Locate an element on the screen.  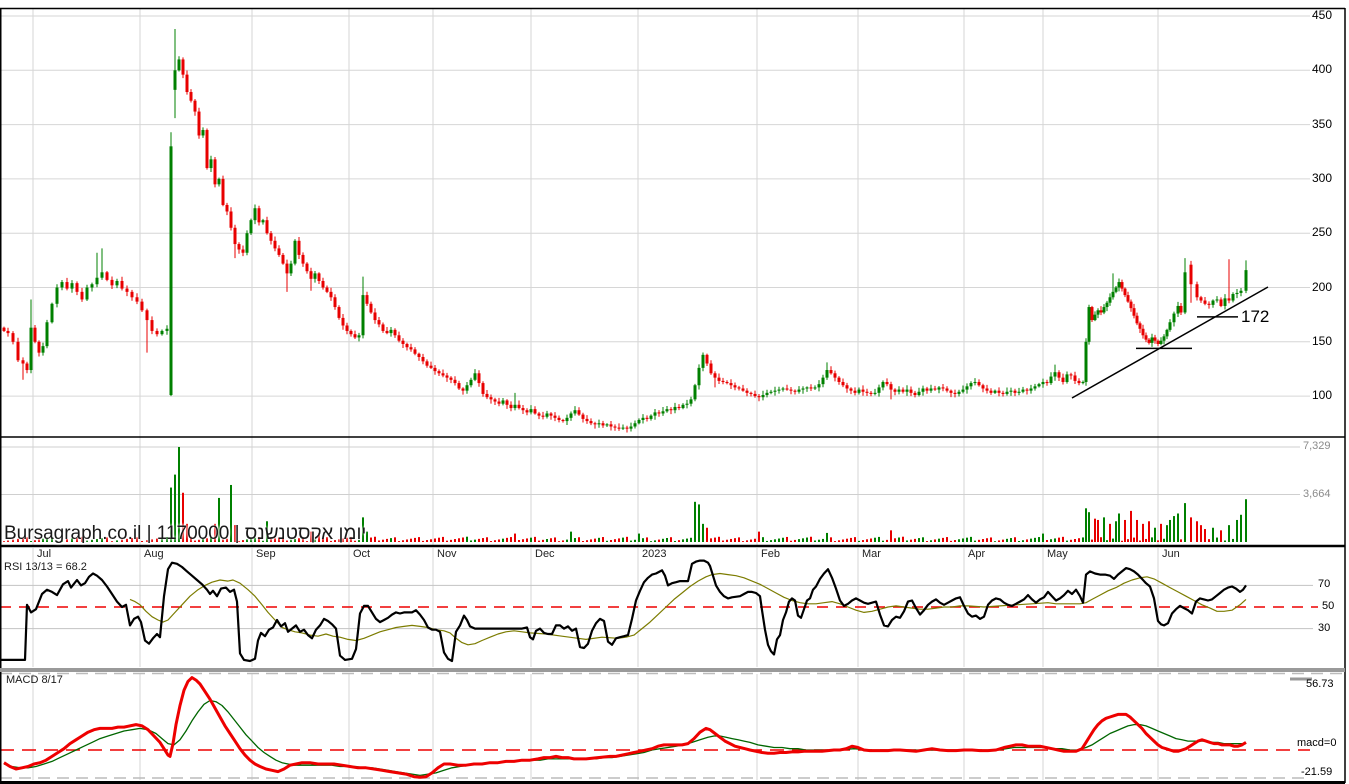
rsi-signal-line is located at coordinates (688, 609).